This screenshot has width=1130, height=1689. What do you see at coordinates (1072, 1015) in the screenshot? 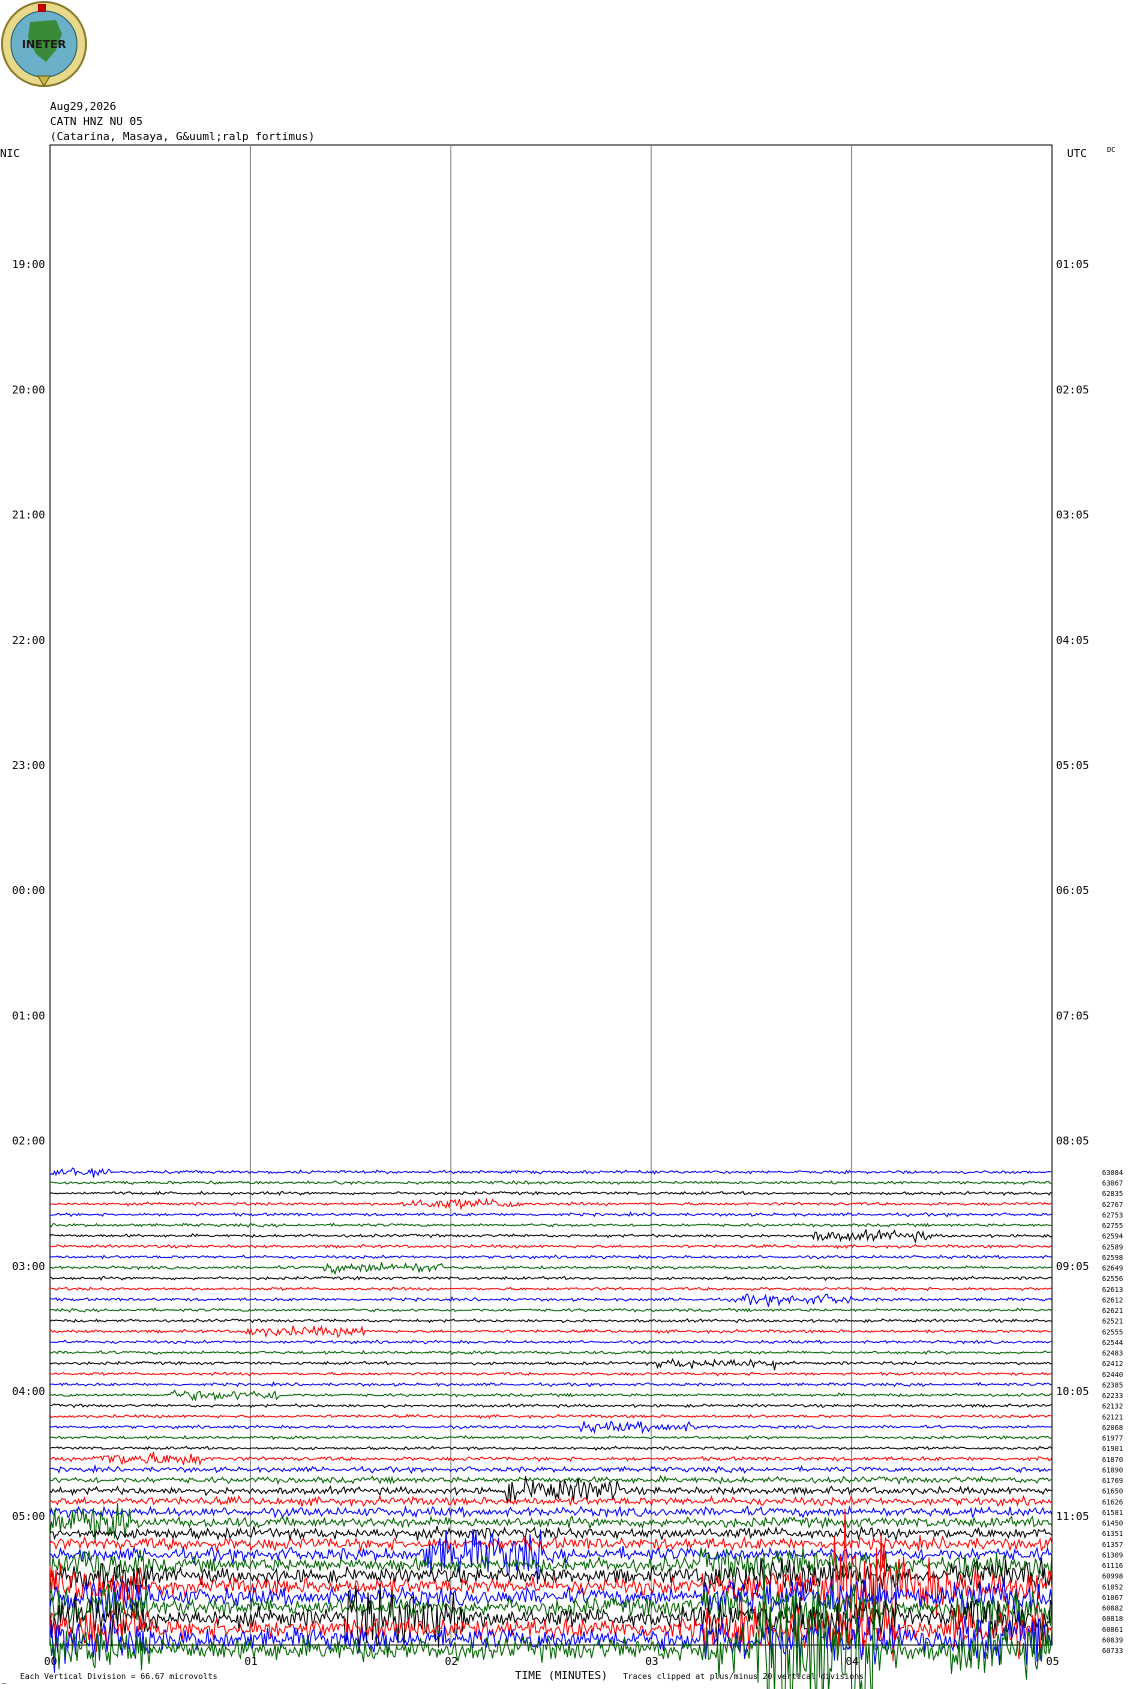
I see `right-hour-label: 07:05` at bounding box center [1072, 1015].